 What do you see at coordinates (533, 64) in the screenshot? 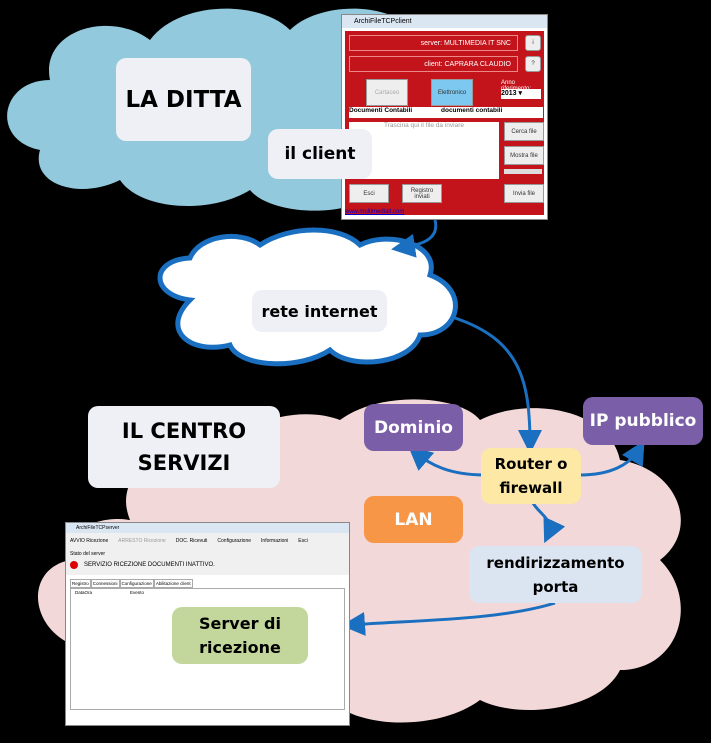
I see `help-icon: ?` at bounding box center [533, 64].